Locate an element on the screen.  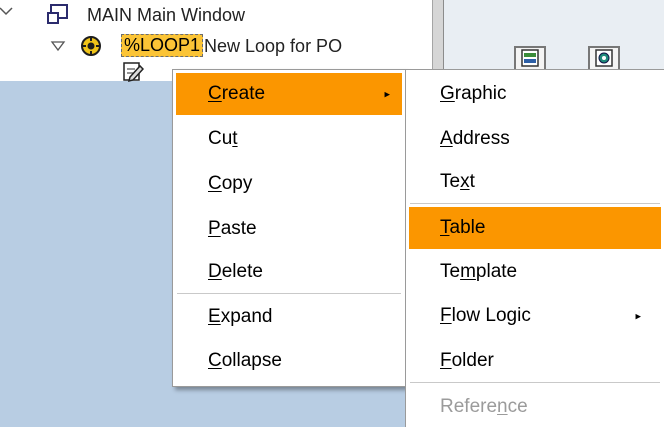
menu-item-label: Address is located at coordinates (475, 138).